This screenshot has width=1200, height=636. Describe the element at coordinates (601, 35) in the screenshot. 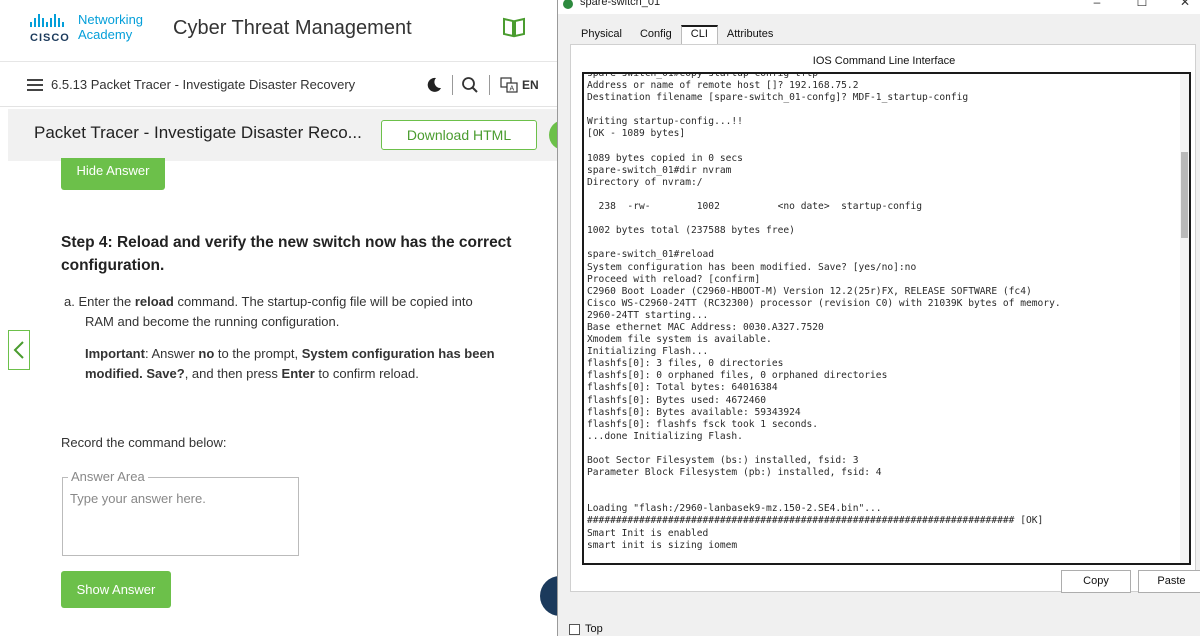

I see `tab-physical: Physical` at that location.